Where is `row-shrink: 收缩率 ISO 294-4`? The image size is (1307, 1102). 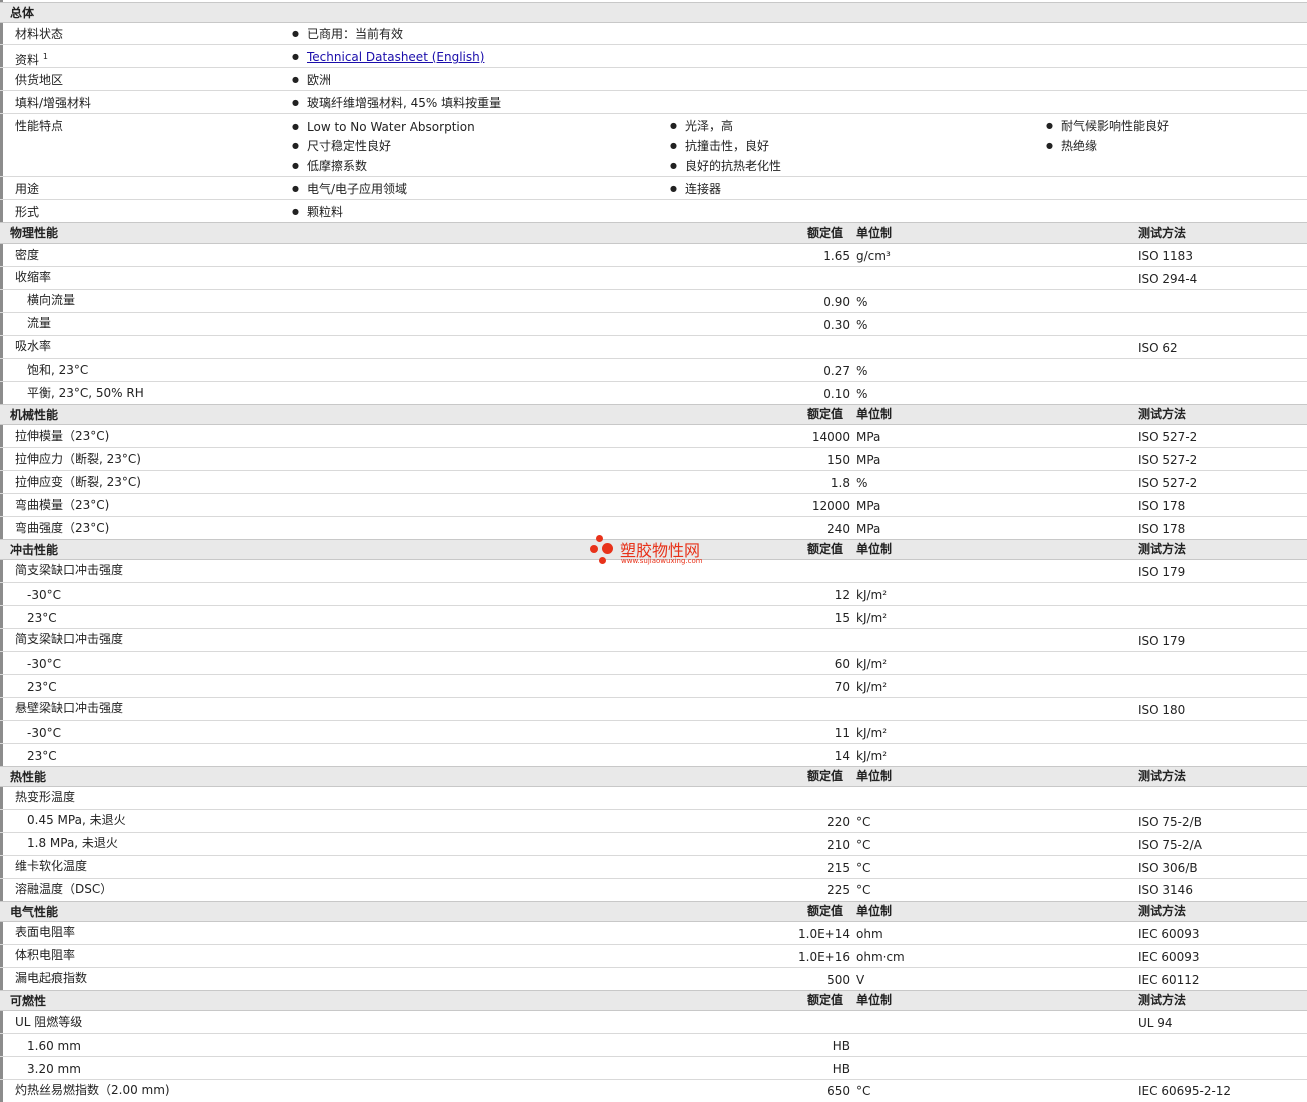 row-shrink: 收缩率 ISO 294-4 is located at coordinates (653, 278).